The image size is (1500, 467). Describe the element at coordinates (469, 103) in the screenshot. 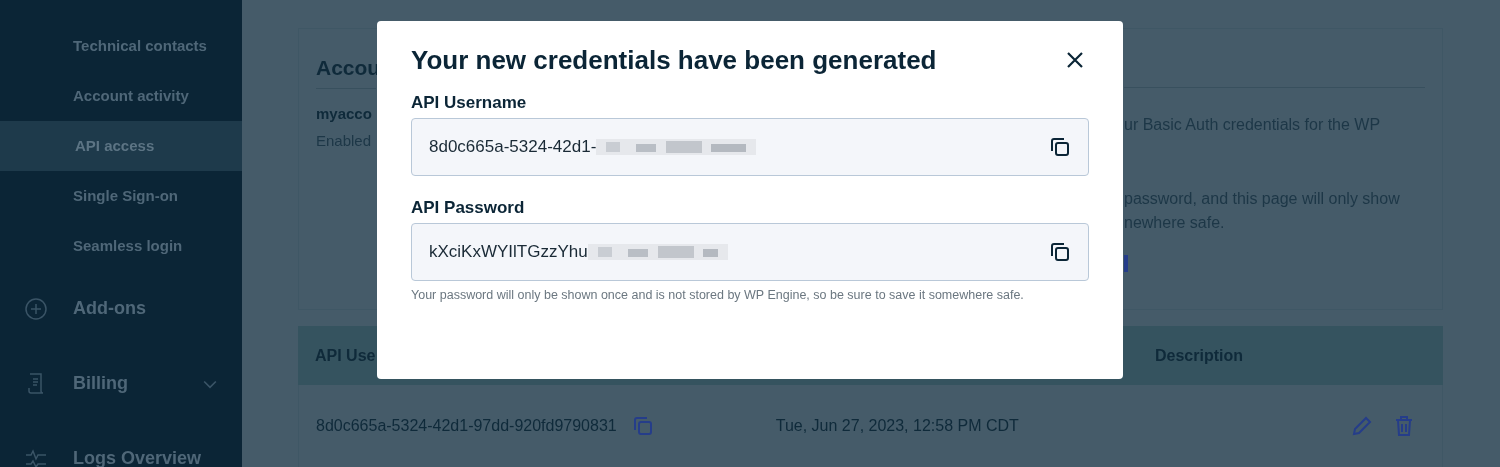

I see `field-label: API Username` at that location.